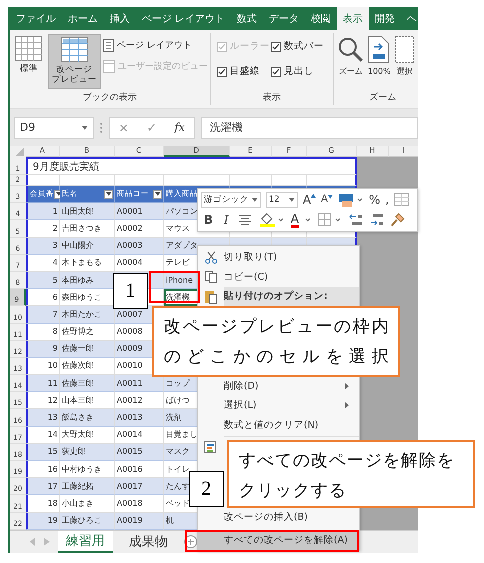 The image size is (484, 563). Describe the element at coordinates (87, 487) in the screenshot. I see `table-cell: 工藤紀拓` at that location.